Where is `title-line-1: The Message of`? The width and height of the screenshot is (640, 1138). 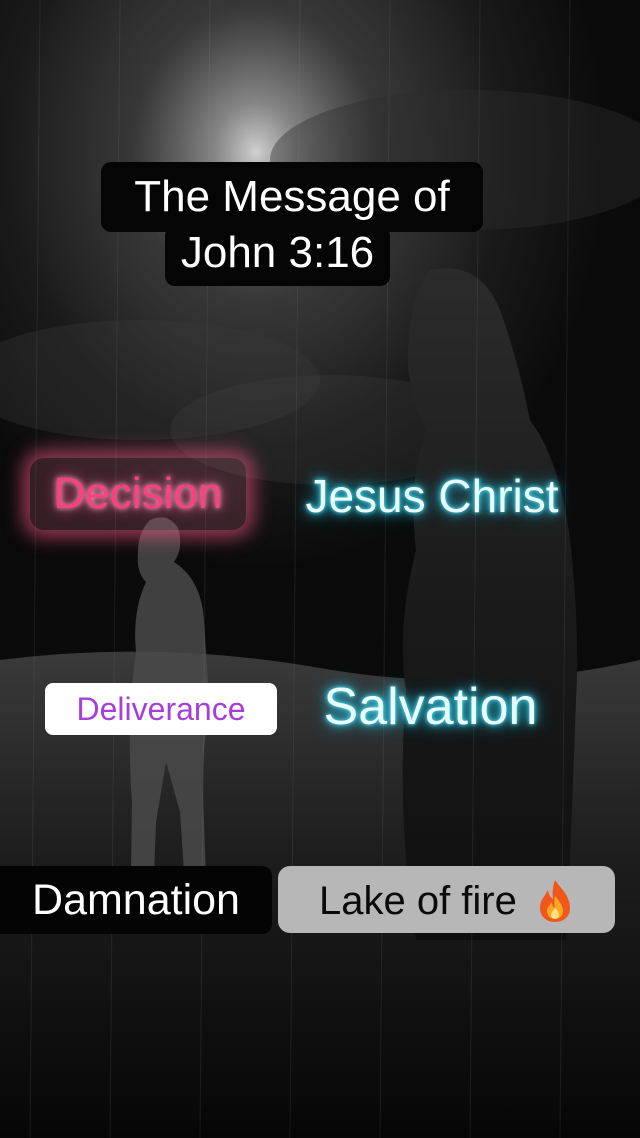 title-line-1: The Message of is located at coordinates (292, 197).